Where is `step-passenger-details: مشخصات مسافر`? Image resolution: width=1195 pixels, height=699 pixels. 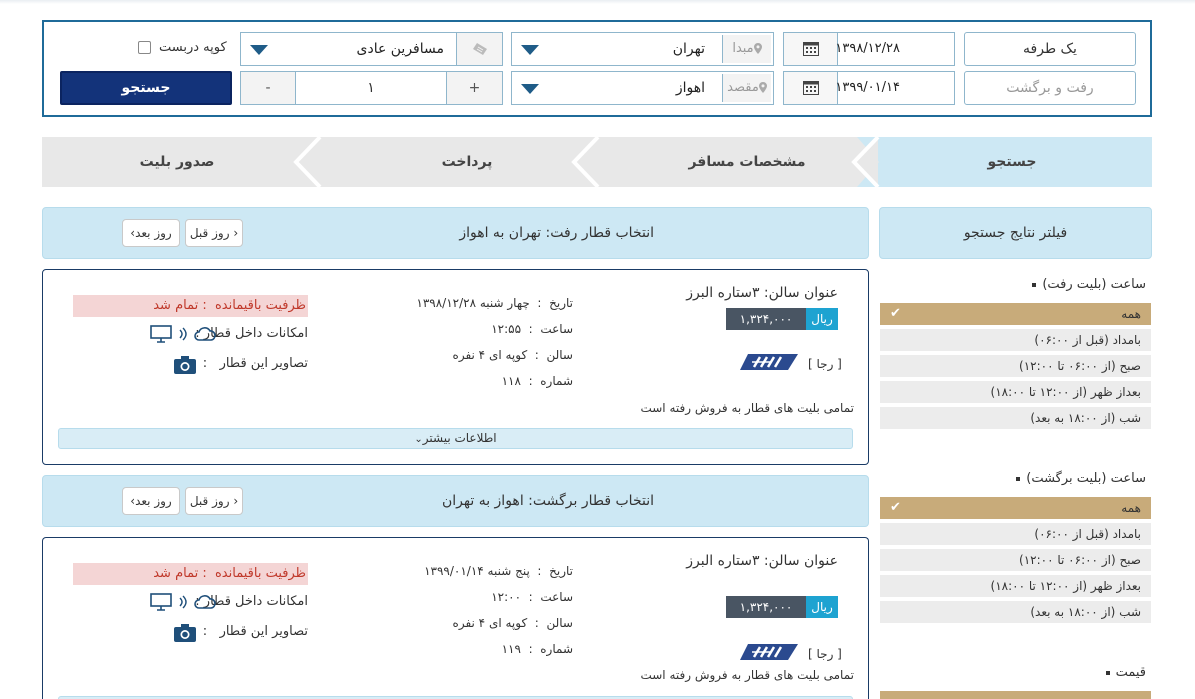
step-passenger-details: مشخصات مسافر is located at coordinates (747, 162).